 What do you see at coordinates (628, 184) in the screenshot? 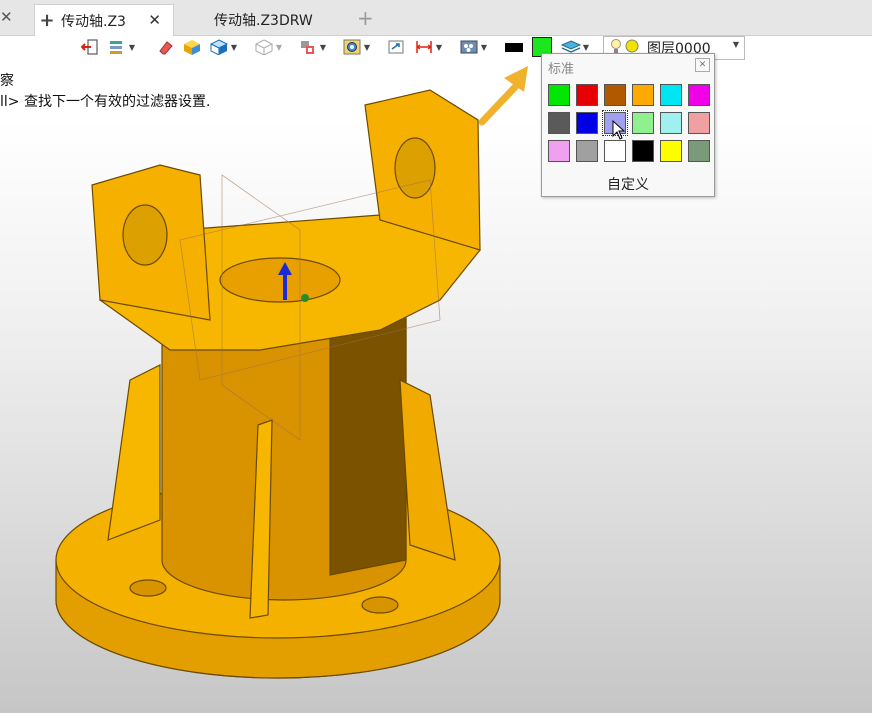
I see `custom-color-button: 自定义` at bounding box center [628, 184].